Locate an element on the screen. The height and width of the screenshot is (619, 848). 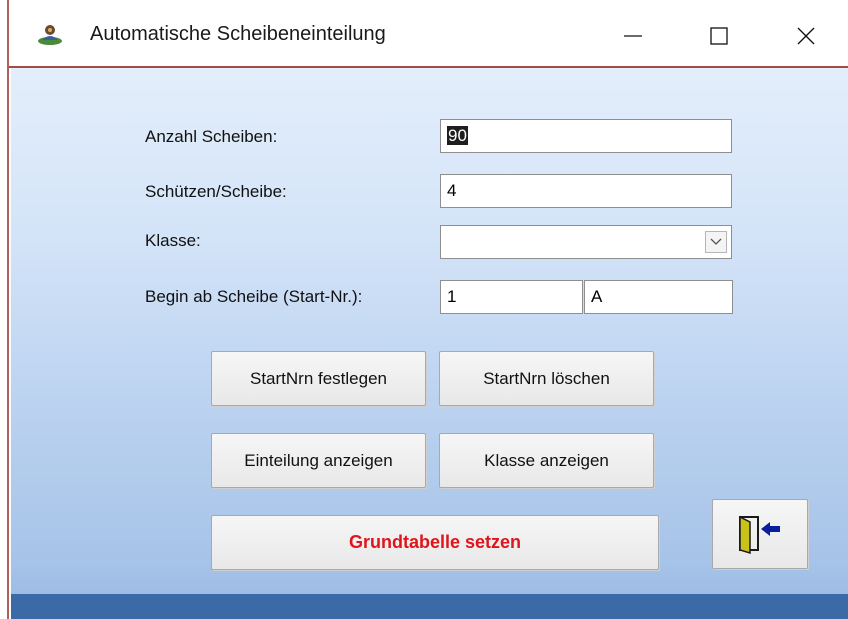
startnrn-festlegen-label: StartNrn festlegen is located at coordinates (318, 378).